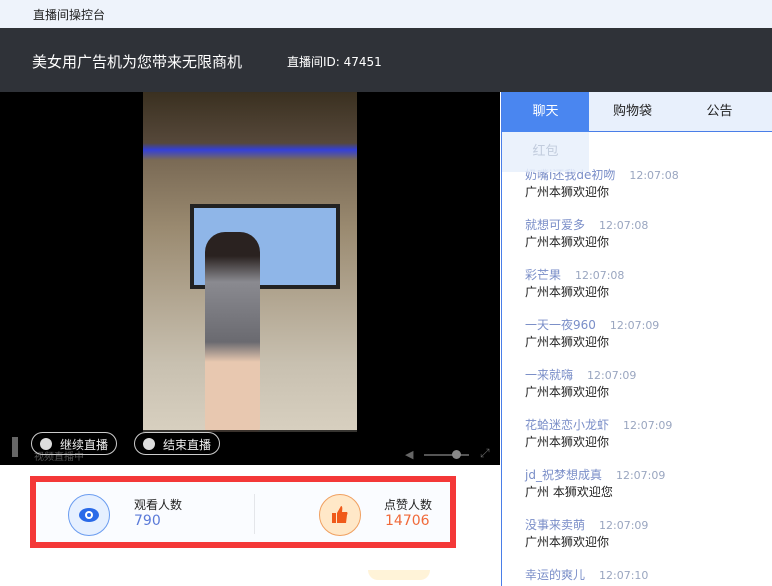  Describe the element at coordinates (545, 112) in the screenshot. I see `tab-chat: 聊天` at that location.